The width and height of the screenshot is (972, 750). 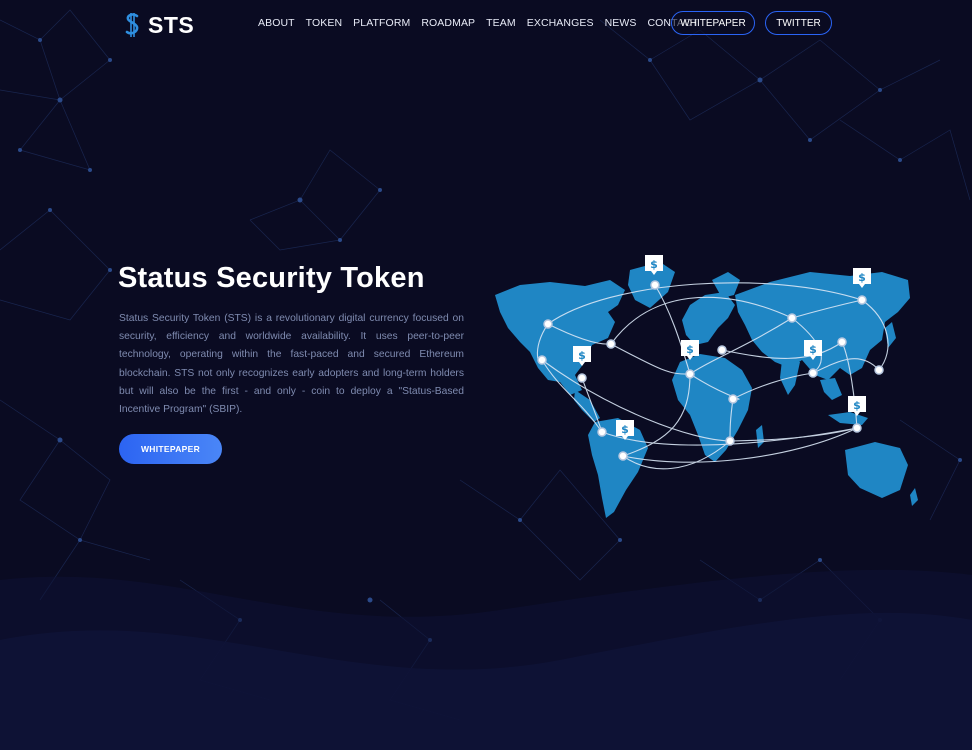 What do you see at coordinates (706, 390) in the screenshot?
I see `world-map-landmass` at bounding box center [706, 390].